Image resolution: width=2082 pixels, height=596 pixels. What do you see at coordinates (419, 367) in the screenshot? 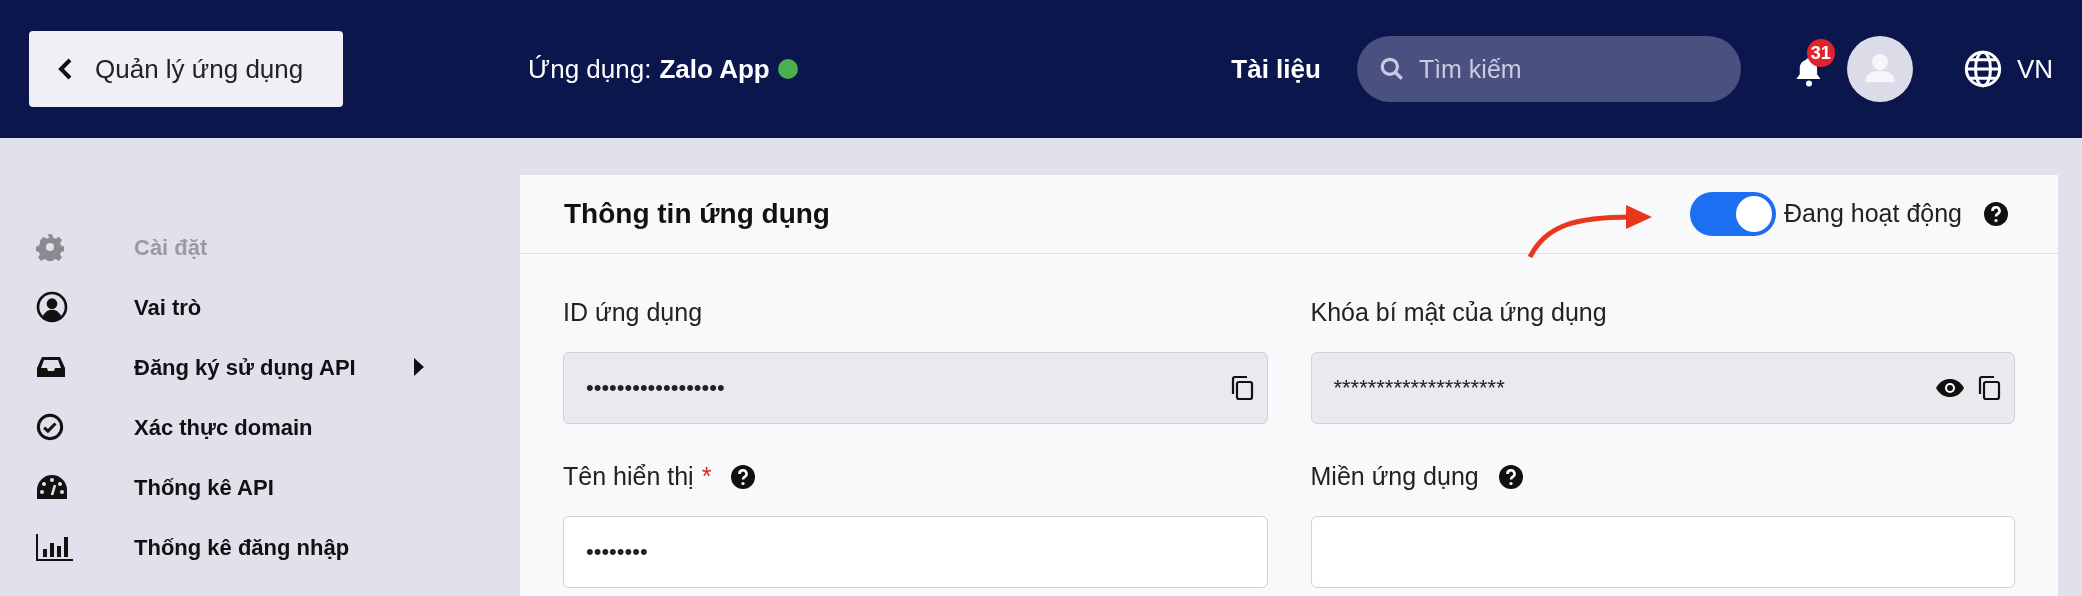
I see `submenu-arrow-icon` at bounding box center [419, 367].